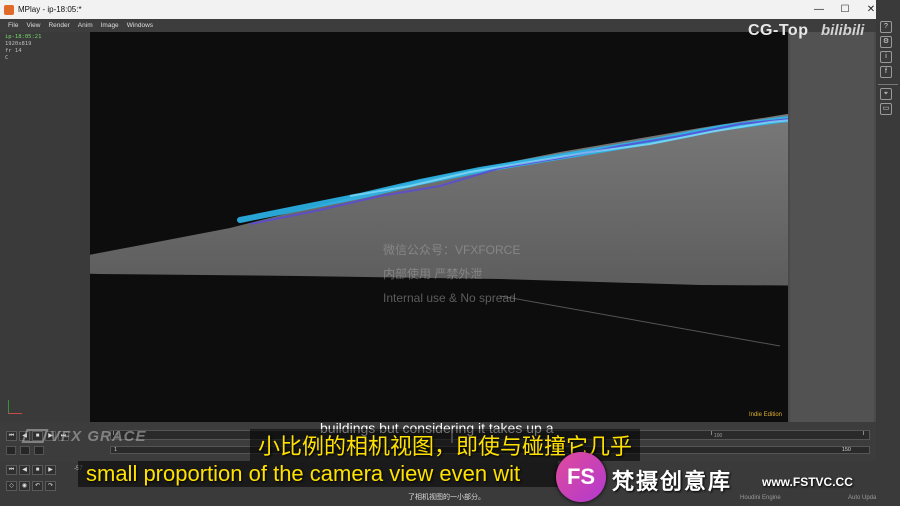 The width and height of the screenshot is (900, 506). What do you see at coordinates (45, 226) in the screenshot?
I see `left-info-panel: ip-18:05:21 1920x819 fr 14 C` at bounding box center [45, 226].